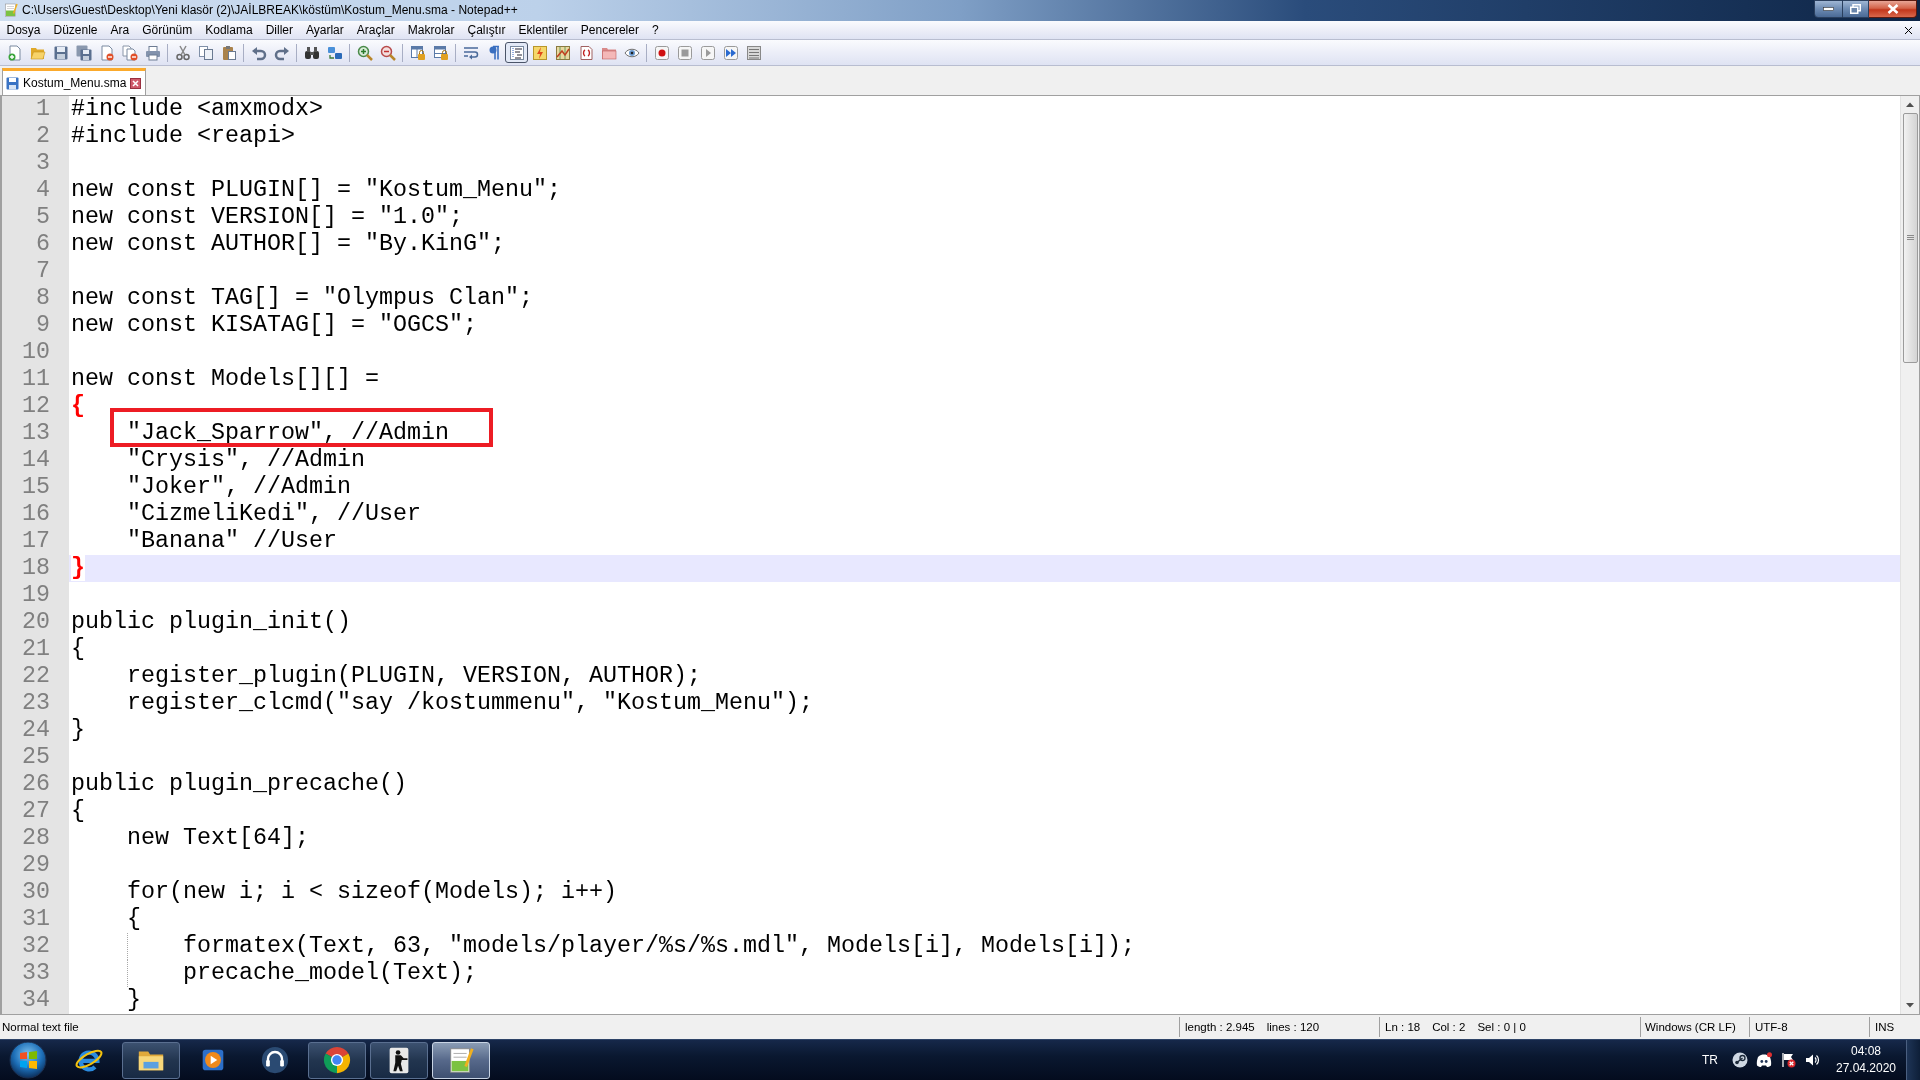  Describe the element at coordinates (36, 406) in the screenshot. I see `line-number: 12` at that location.